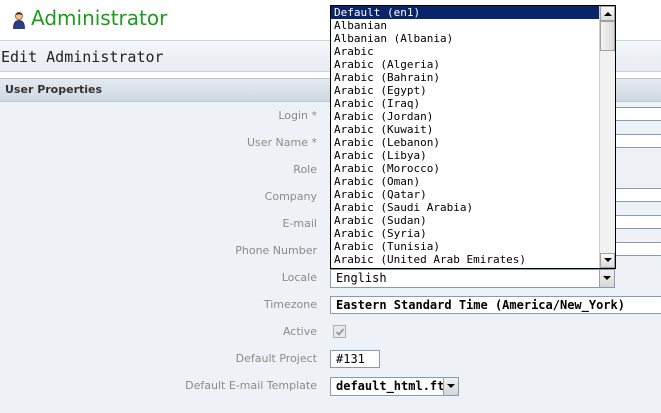 The image size is (661, 413). Describe the element at coordinates (281, 142) in the screenshot. I see `username-label: User Name *` at that location.